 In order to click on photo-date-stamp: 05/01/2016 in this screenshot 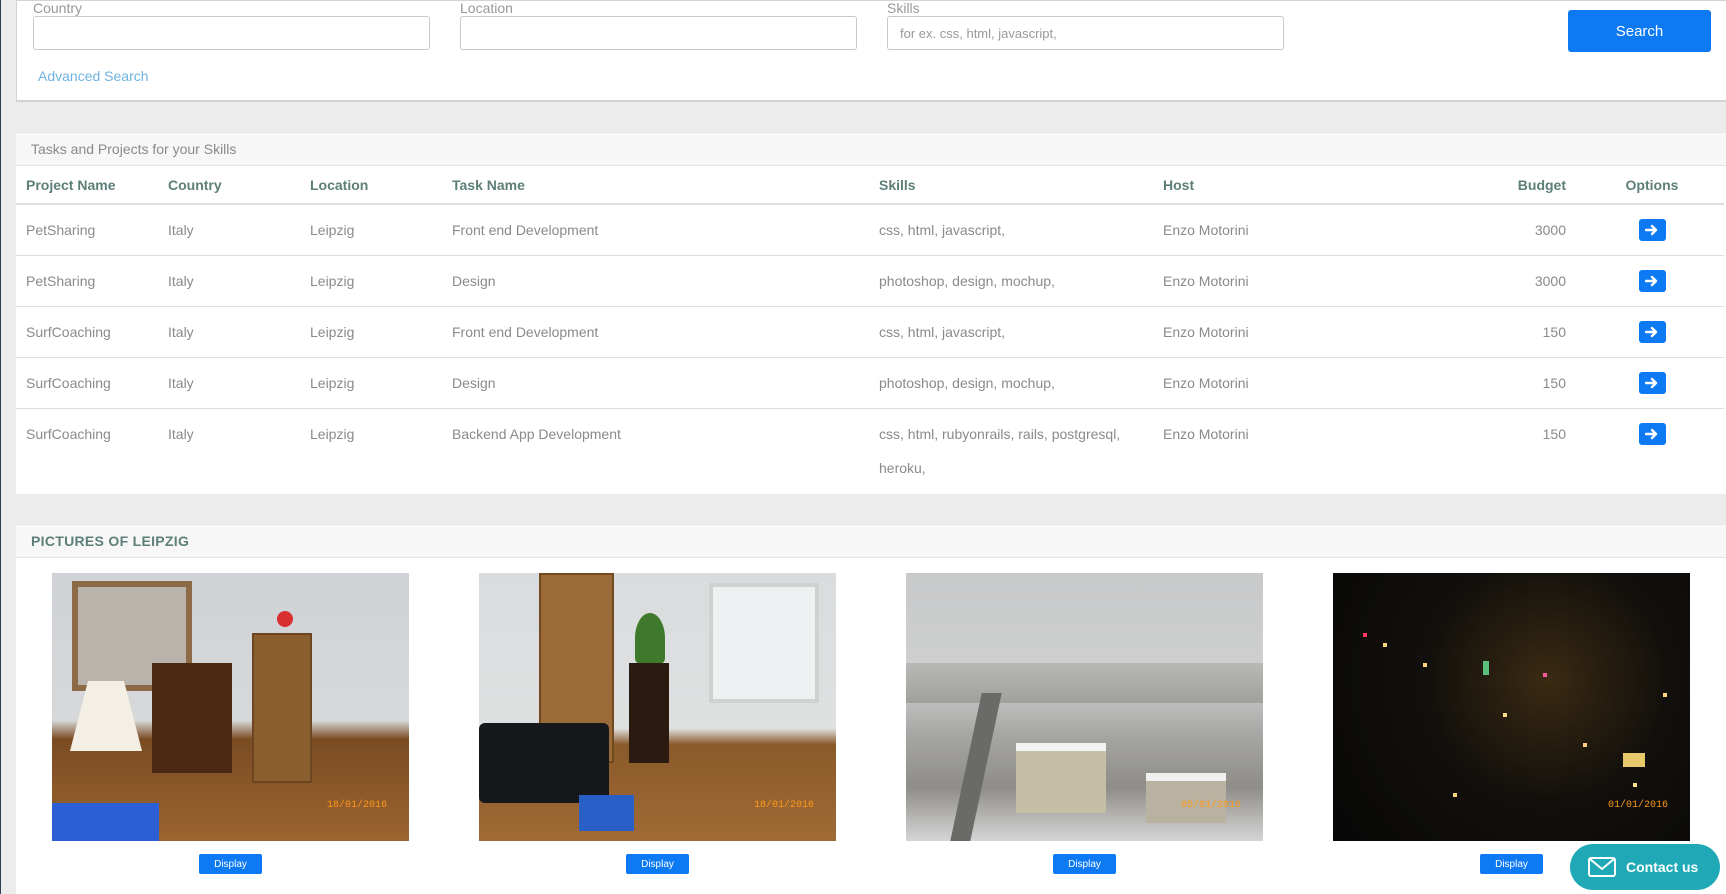, I will do `click(1210, 805)`.